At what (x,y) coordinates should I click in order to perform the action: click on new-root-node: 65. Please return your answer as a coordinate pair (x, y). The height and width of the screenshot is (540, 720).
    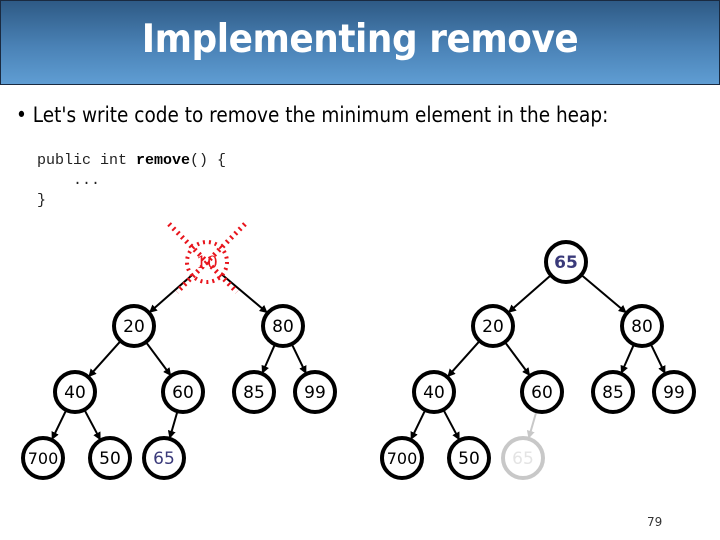
    Looking at the image, I should click on (566, 262).